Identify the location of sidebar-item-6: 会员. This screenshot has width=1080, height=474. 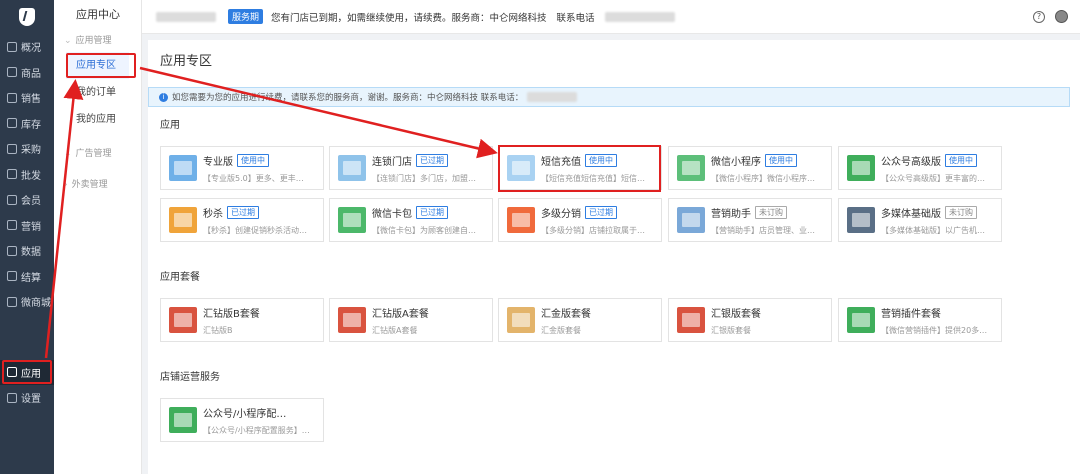
(27, 200).